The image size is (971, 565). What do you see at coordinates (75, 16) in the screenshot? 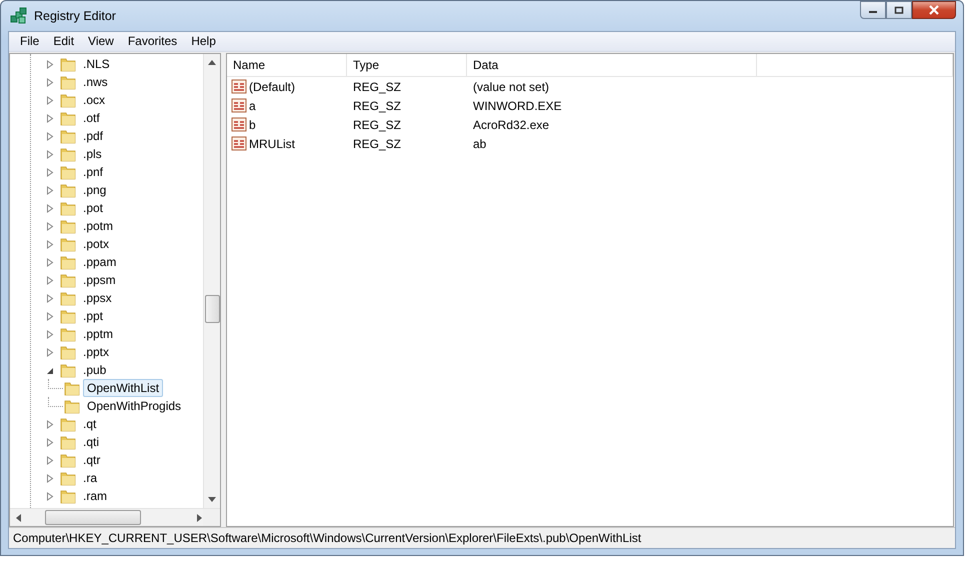
I see `window-title: Registry Editor` at bounding box center [75, 16].